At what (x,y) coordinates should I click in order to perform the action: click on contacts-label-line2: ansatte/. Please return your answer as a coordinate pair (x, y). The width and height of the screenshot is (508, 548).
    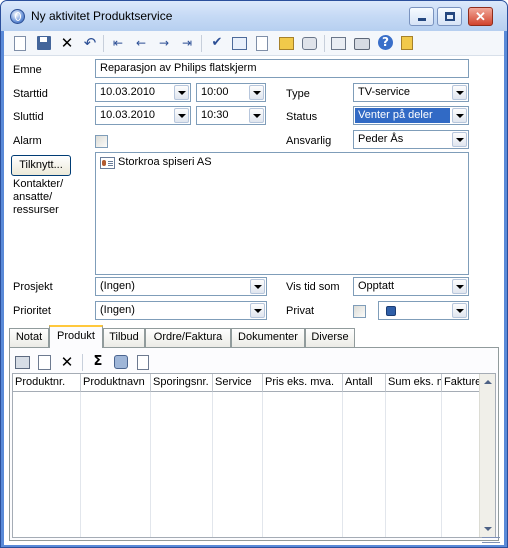
    Looking at the image, I should click on (33, 197).